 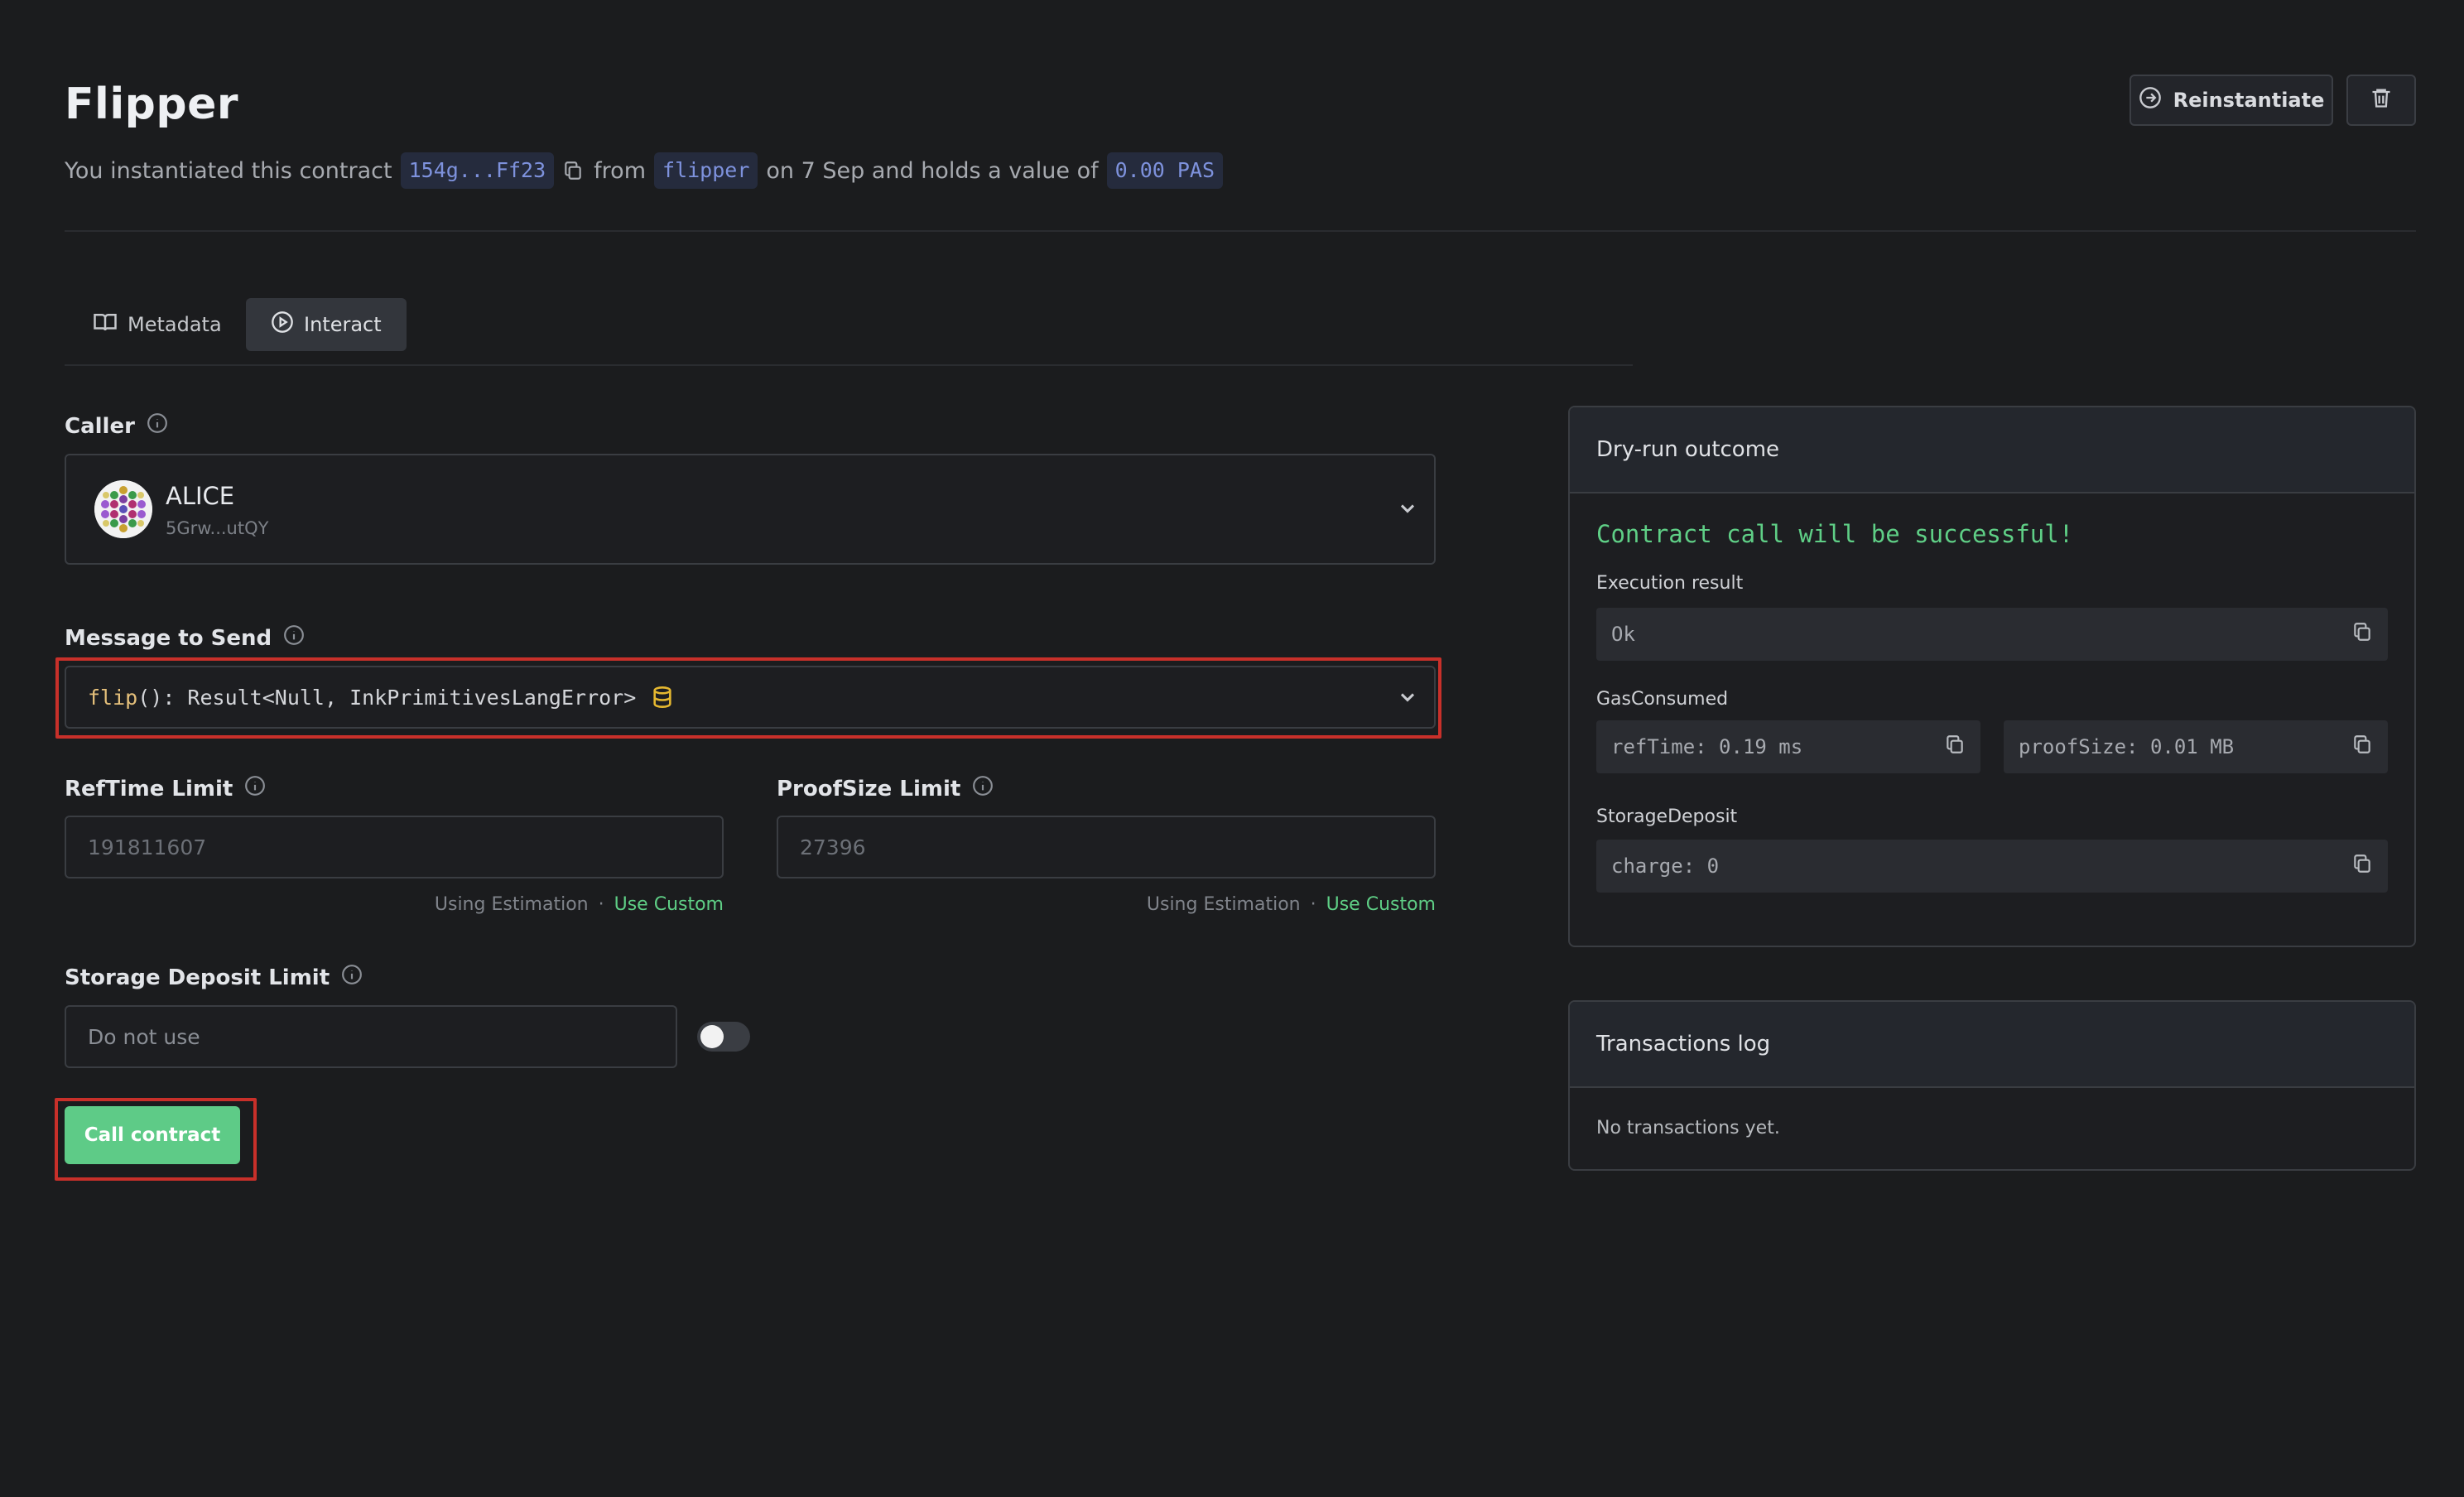 I want to click on caller-label: Caller, so click(x=100, y=426).